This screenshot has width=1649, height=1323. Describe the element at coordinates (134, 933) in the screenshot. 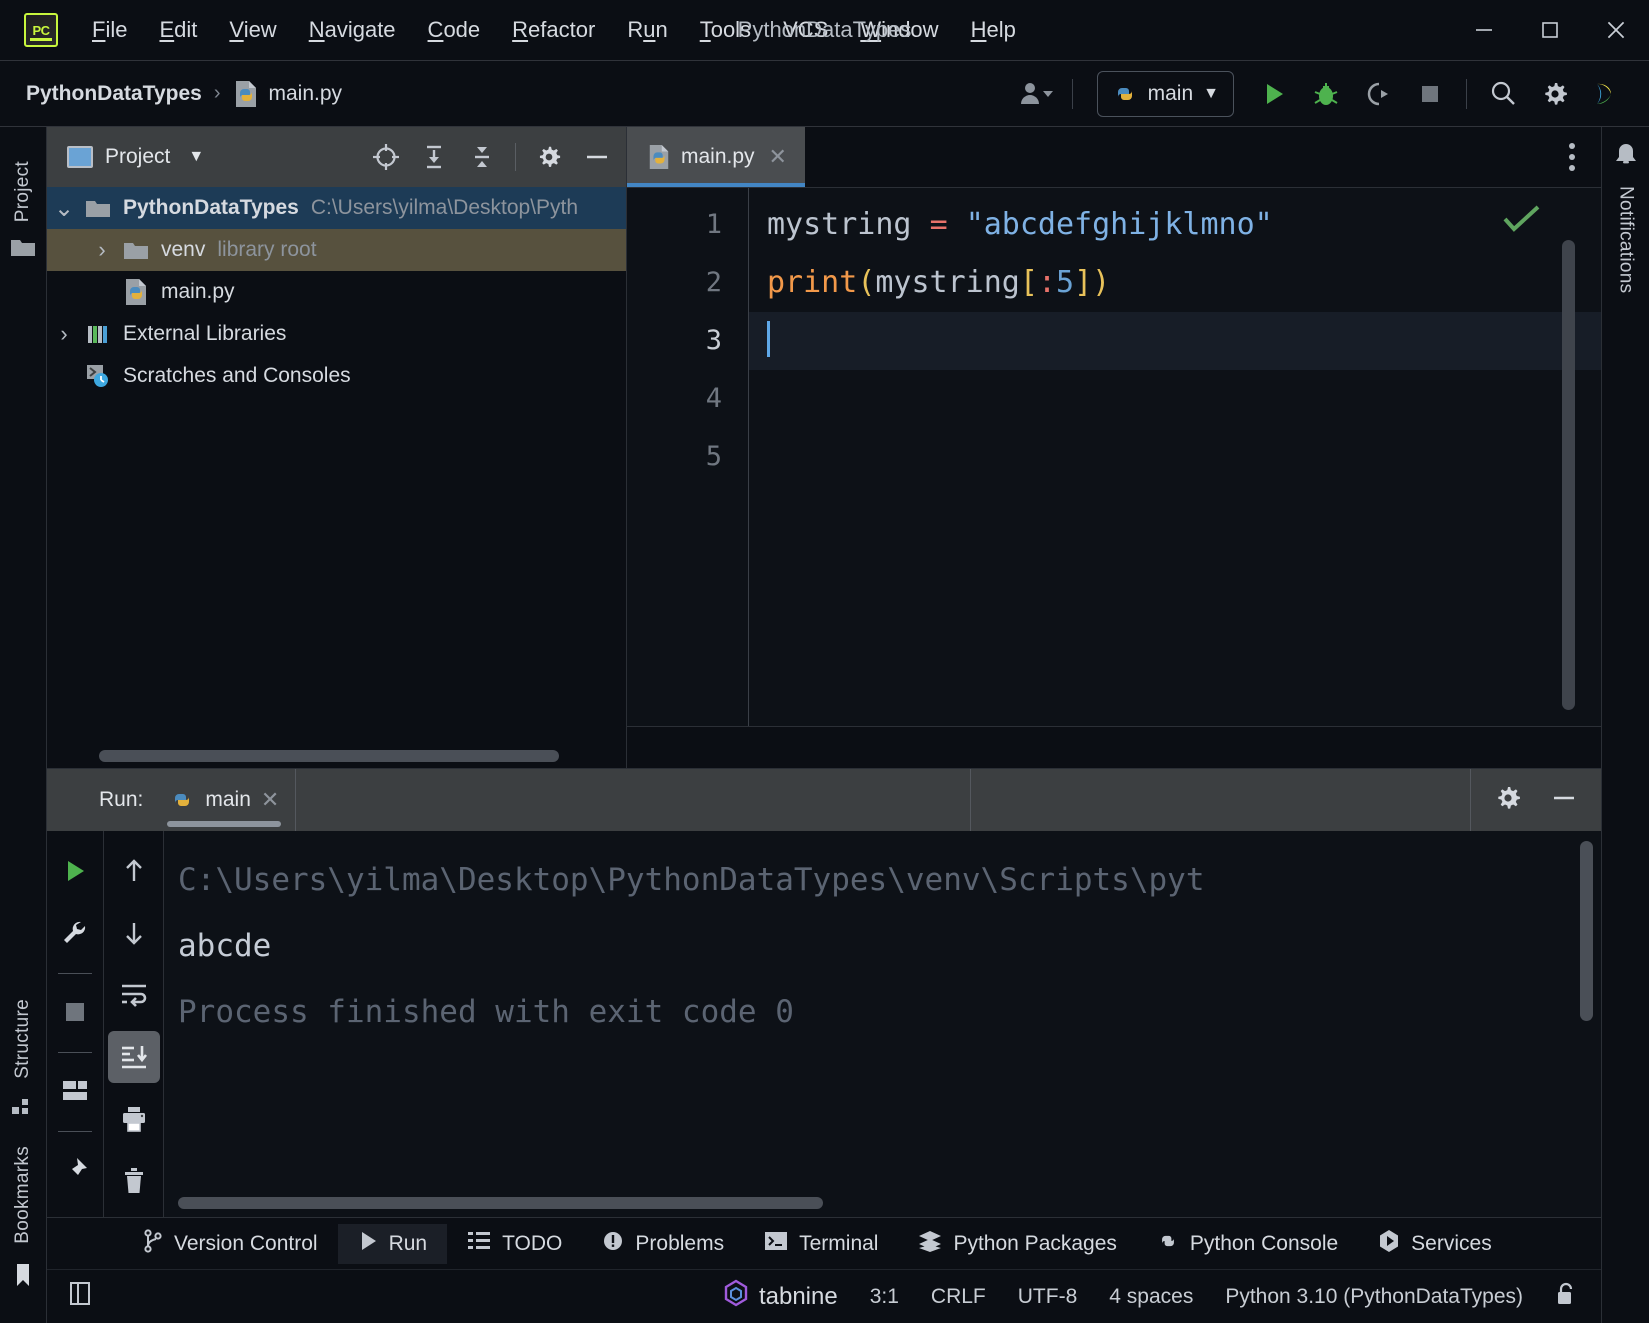

I see `down-arrow-icon` at that location.